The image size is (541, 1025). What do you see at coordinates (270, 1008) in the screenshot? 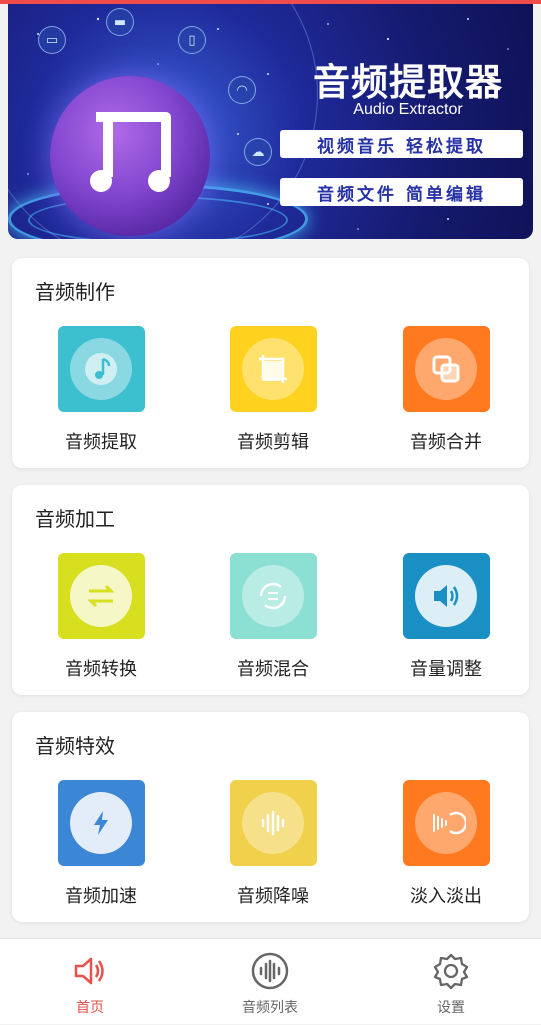
I see `nav-audio-list-label: 音频列表` at bounding box center [270, 1008].